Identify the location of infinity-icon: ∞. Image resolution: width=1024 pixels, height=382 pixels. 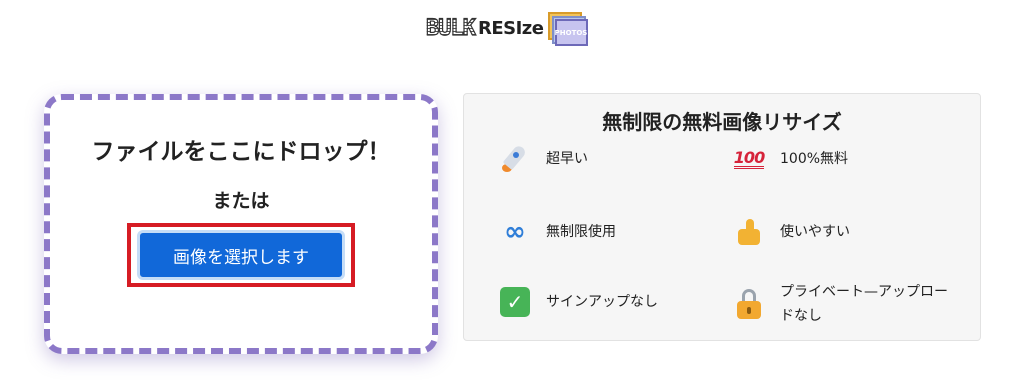
(515, 232).